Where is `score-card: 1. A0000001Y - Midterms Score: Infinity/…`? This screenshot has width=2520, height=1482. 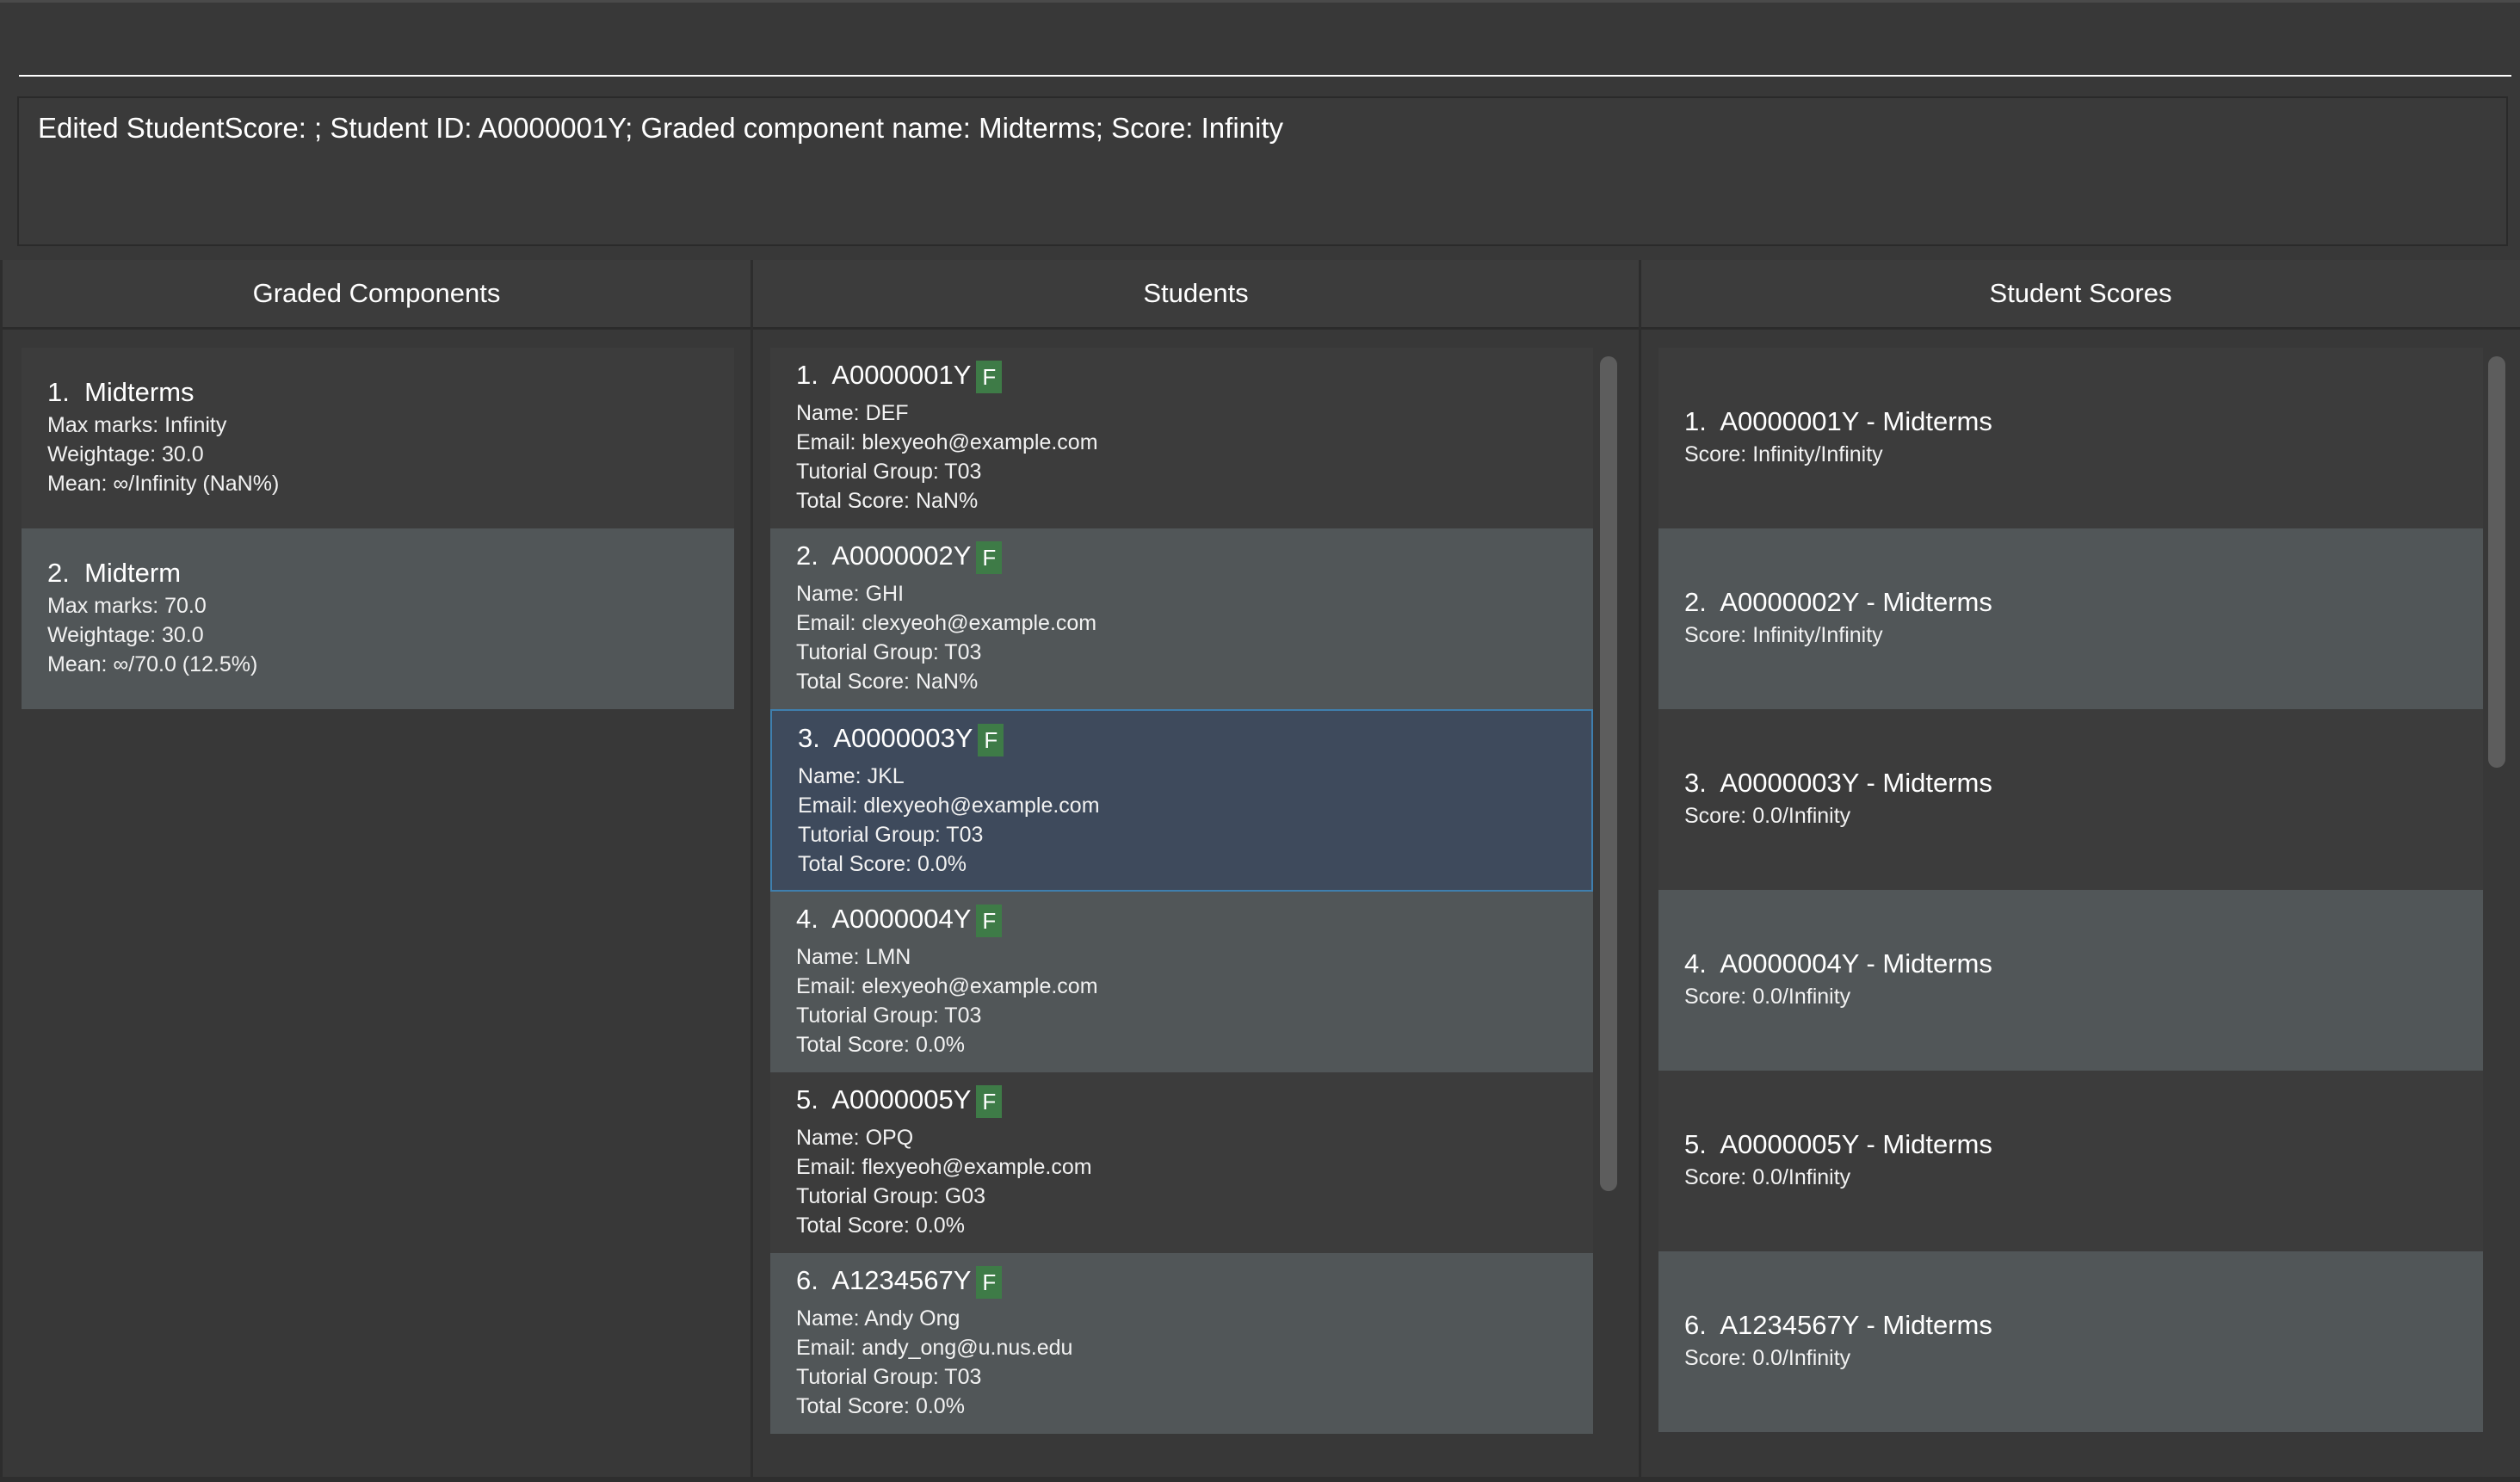 score-card: 1. A0000001Y - Midterms Score: Infinity/… is located at coordinates (2070, 438).